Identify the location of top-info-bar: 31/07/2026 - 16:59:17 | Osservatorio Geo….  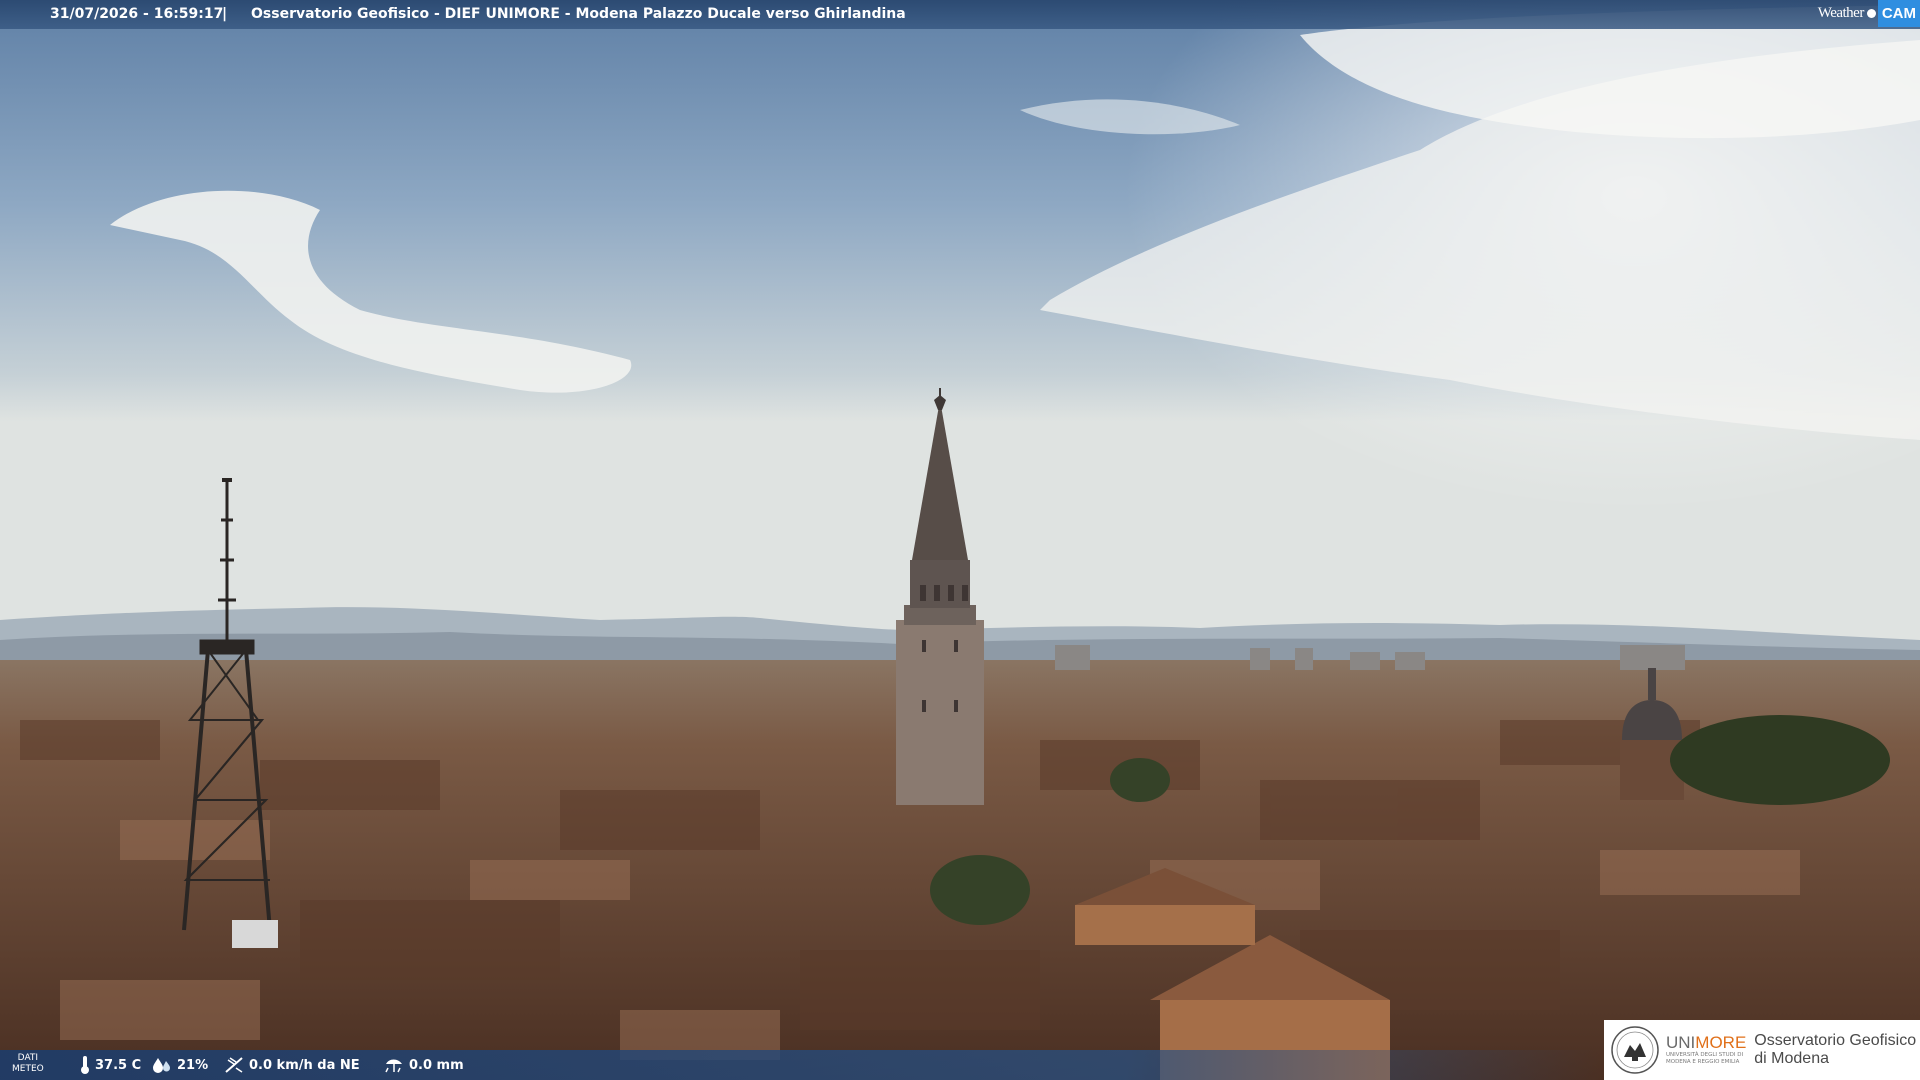
(960, 14).